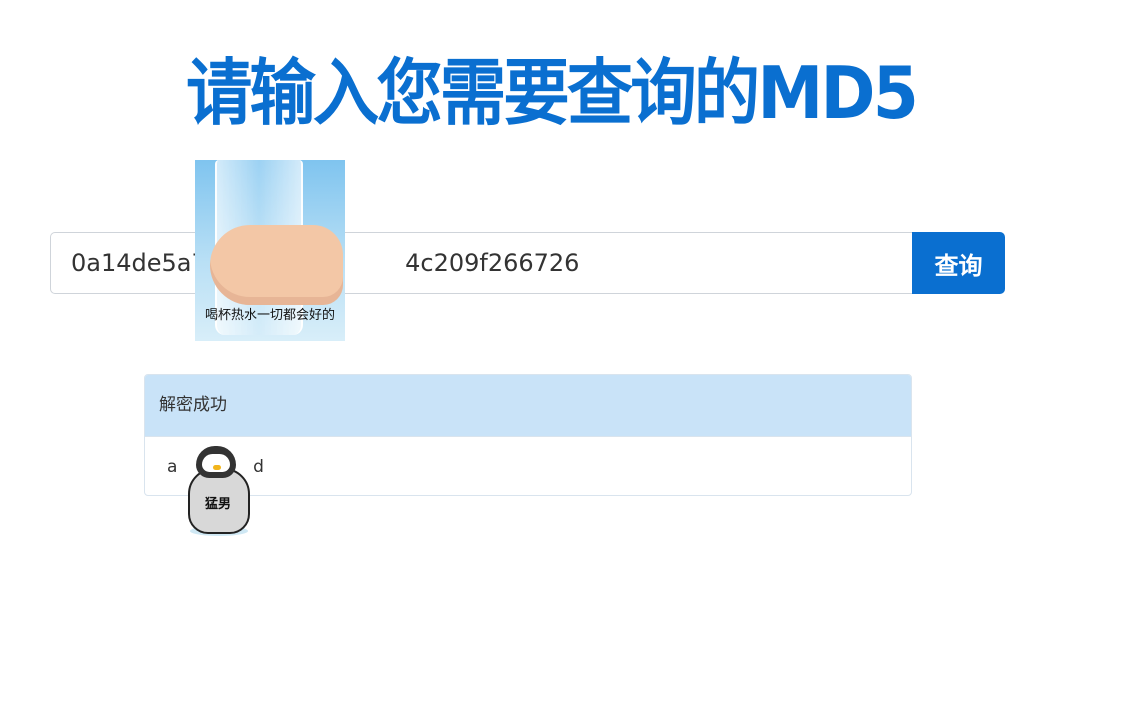 The width and height of the screenshot is (1146, 717). Describe the element at coordinates (269, 315) in the screenshot. I see `sticker-caption: 喝杯热水一切都会好的` at that location.